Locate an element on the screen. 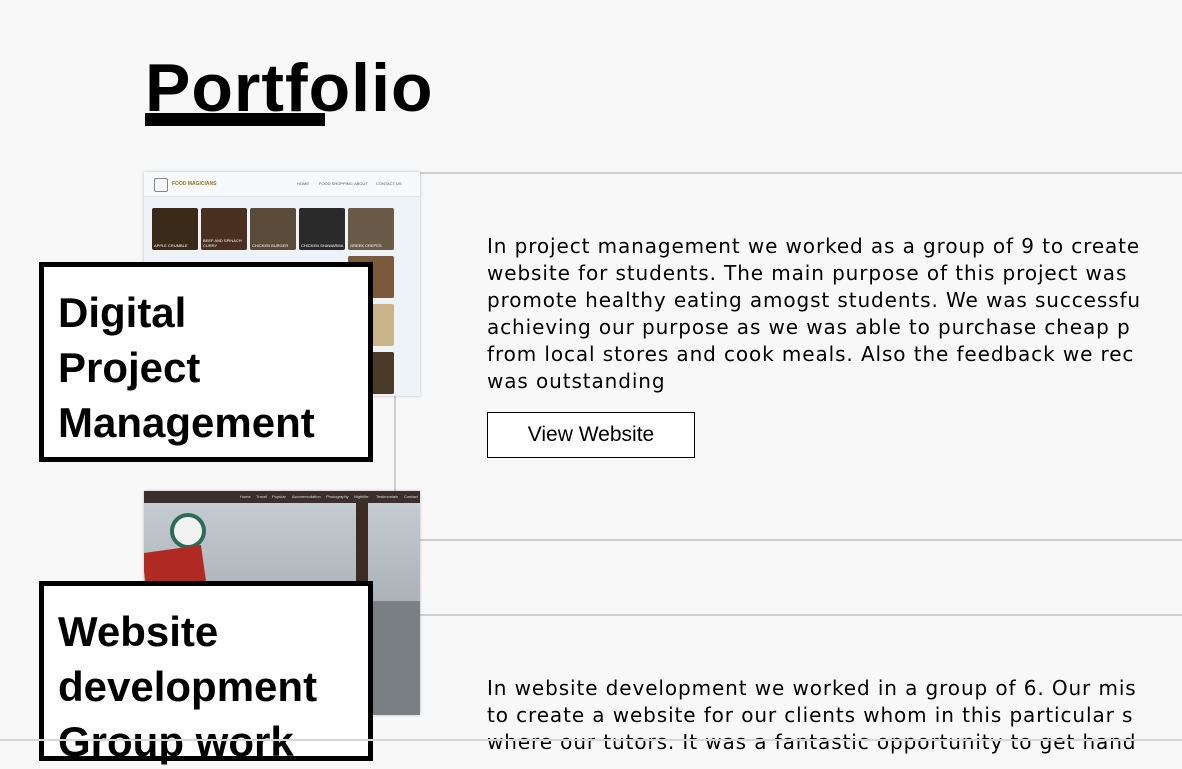 The image size is (1182, 769). clock-tower-image is located at coordinates (188, 531).